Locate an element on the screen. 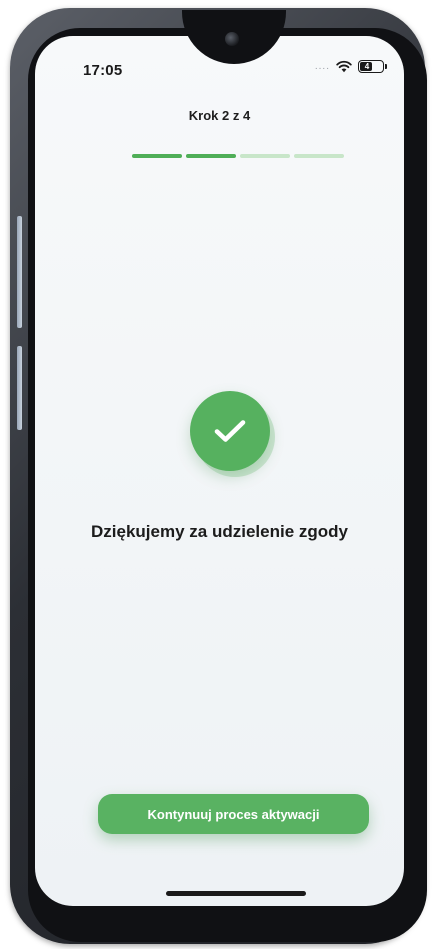  continue-activation-button: Kontynuuj proces aktywacji is located at coordinates (233, 814).